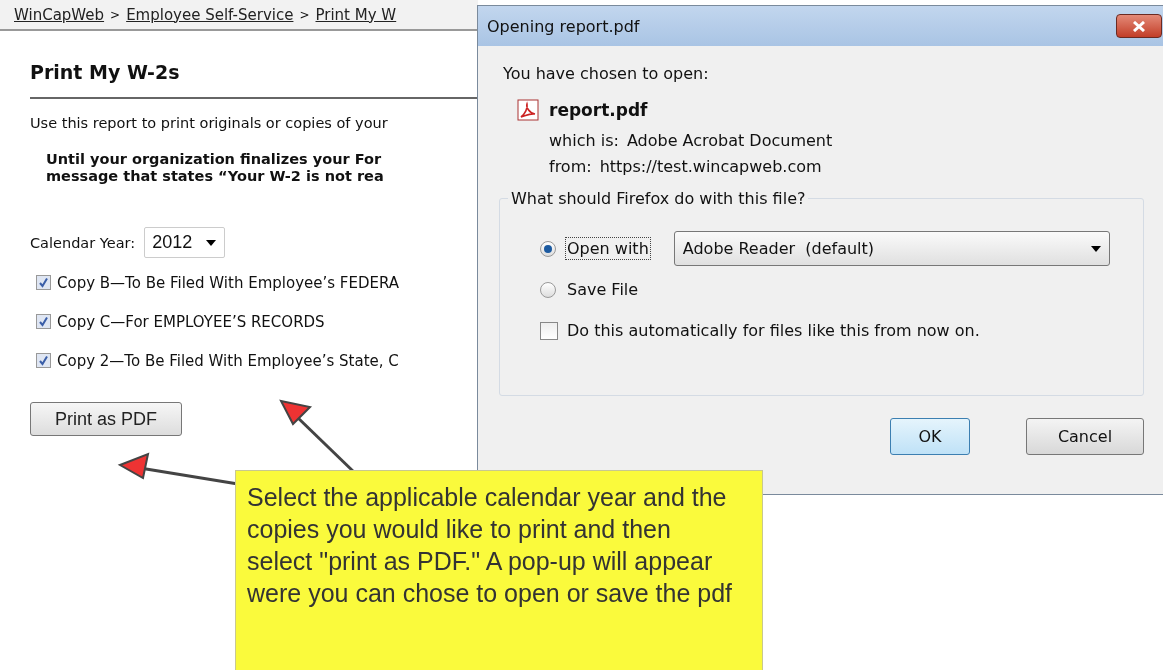 Image resolution: width=1163 pixels, height=670 pixels. I want to click on notice-text: message that states “Your W-2 is not rea, so click(215, 176).